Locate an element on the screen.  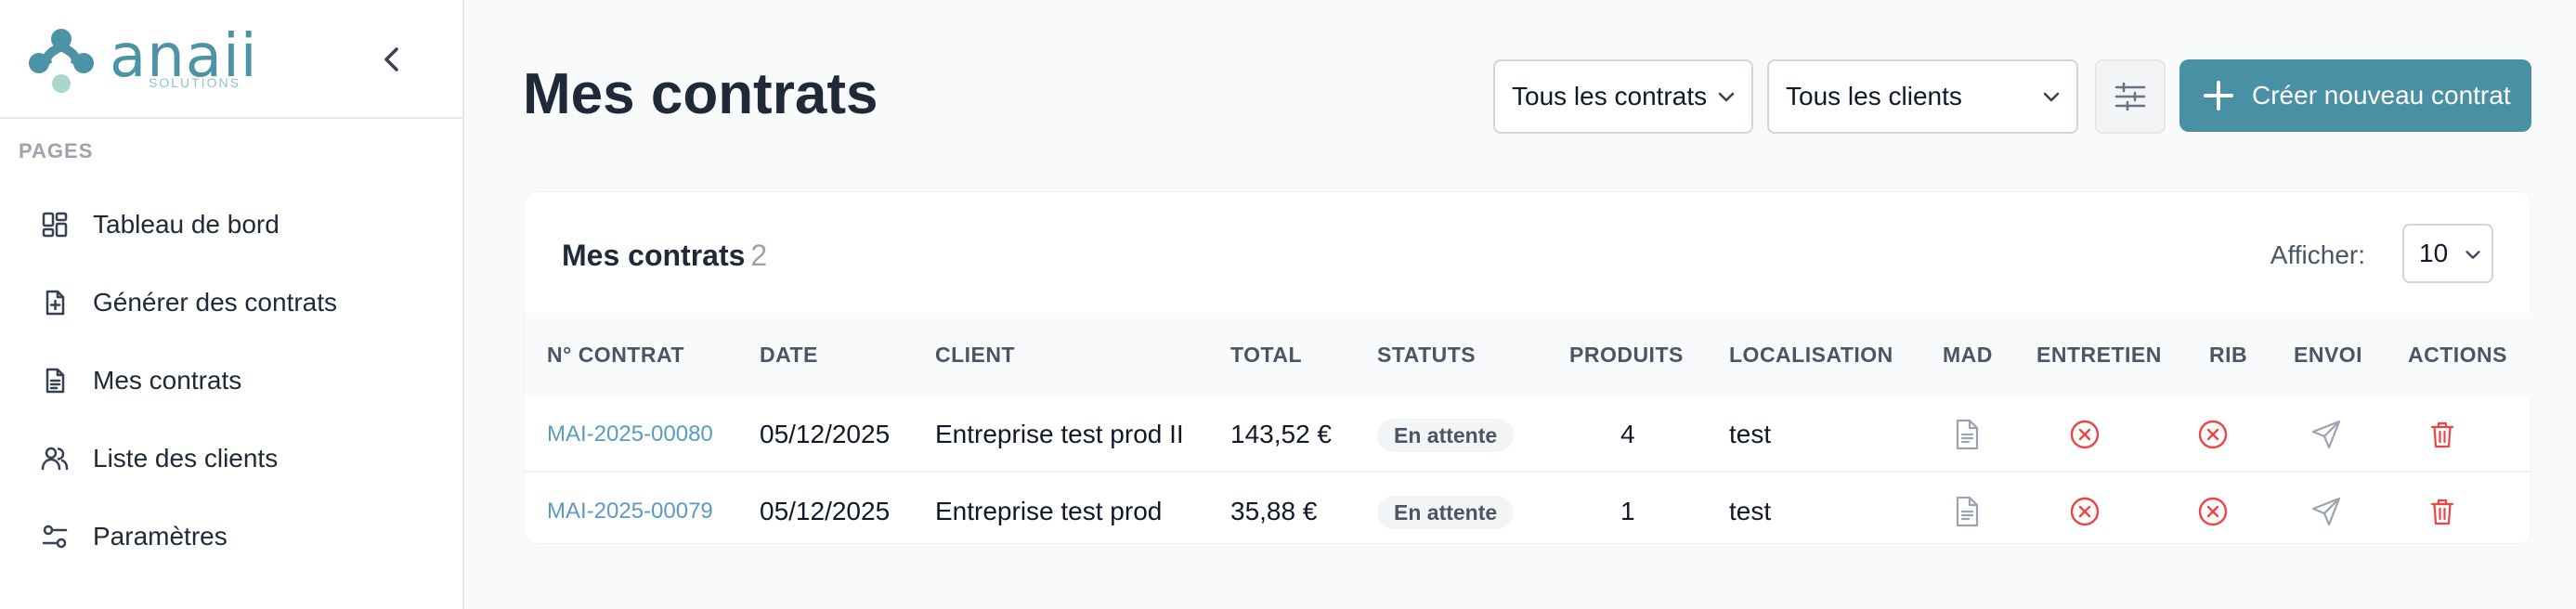
sidebar-item-label: Tableau de bord is located at coordinates (186, 224).